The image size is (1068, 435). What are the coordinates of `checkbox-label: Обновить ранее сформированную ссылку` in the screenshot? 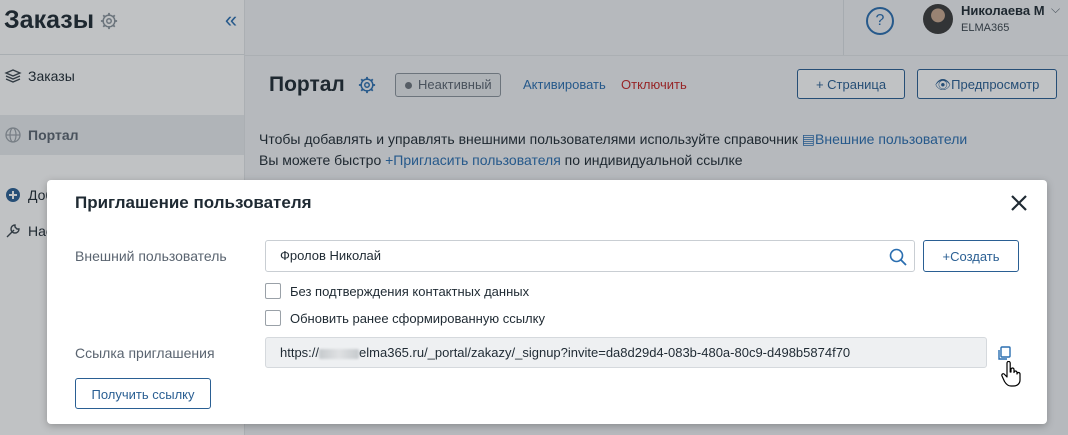 It's located at (417, 318).